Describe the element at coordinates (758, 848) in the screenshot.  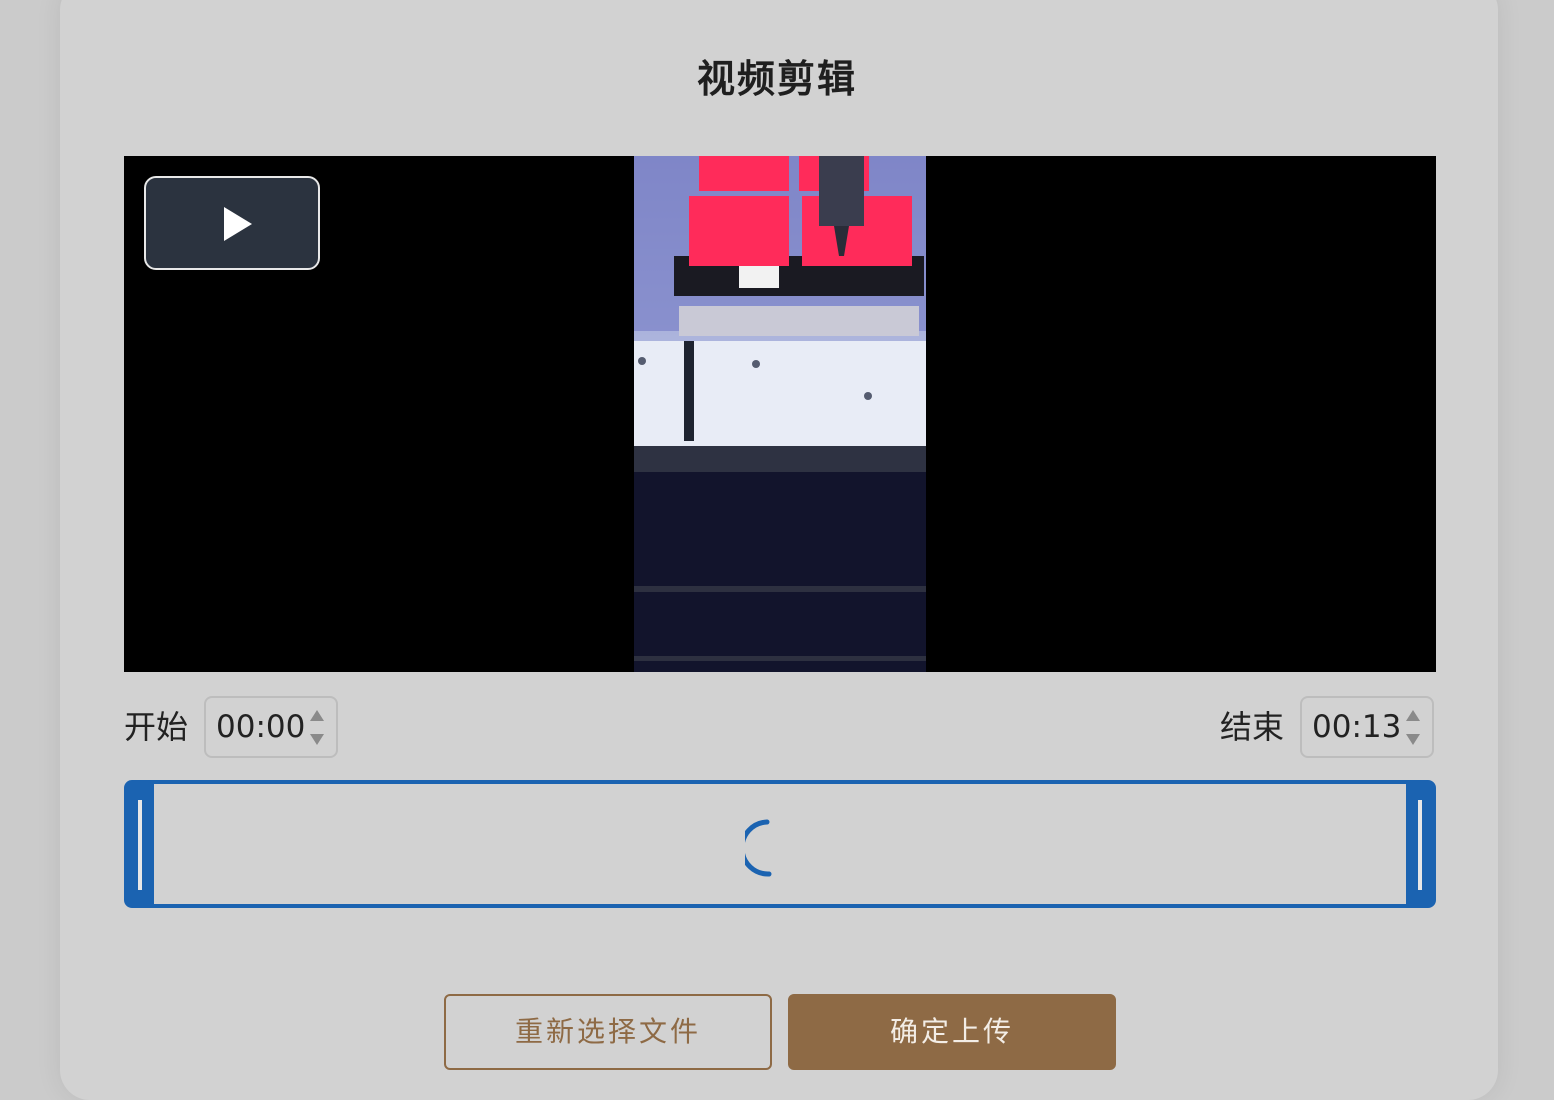
I see `loading-spinner-icon` at that location.